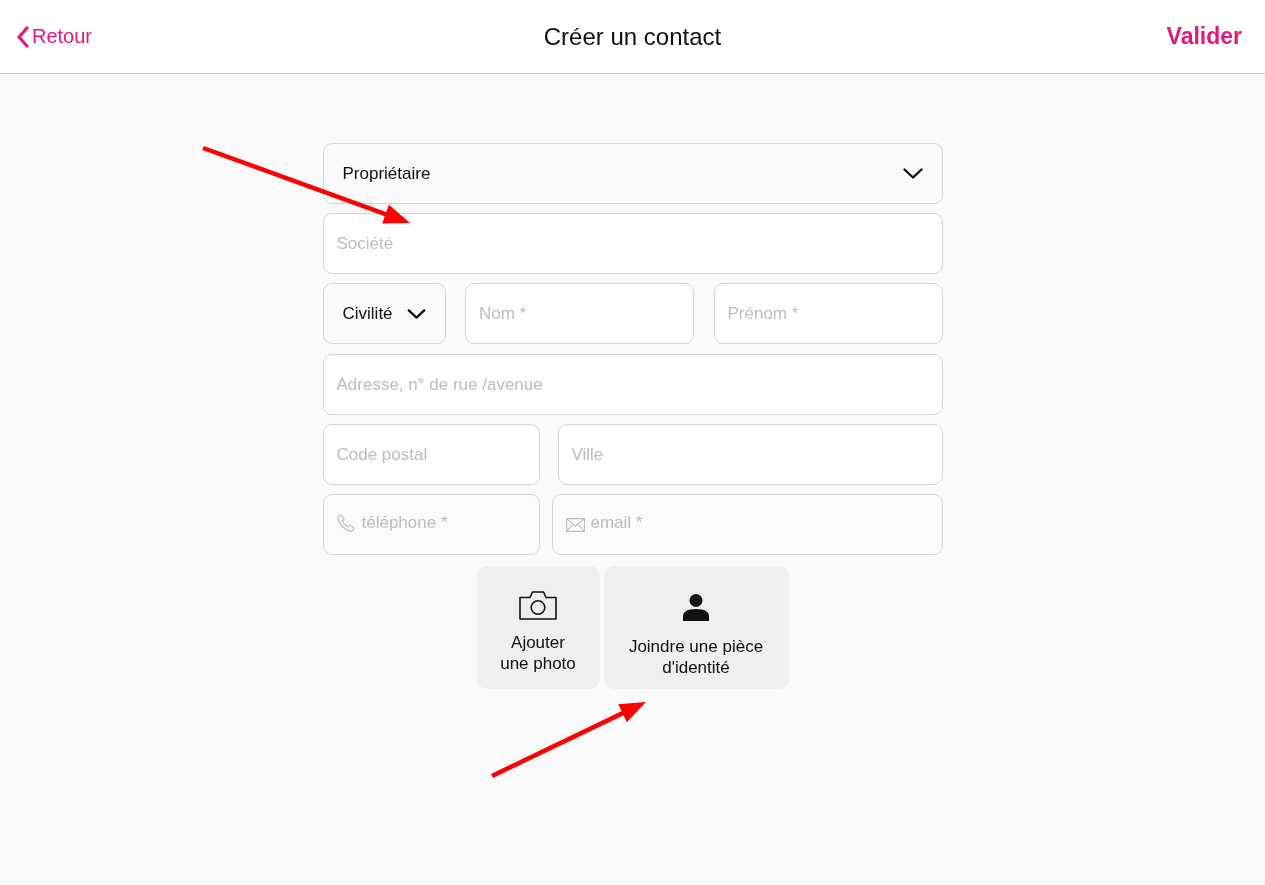 This screenshot has width=1265, height=885. What do you see at coordinates (538, 627) in the screenshot?
I see `add-photo-button: Ajouter une photo` at bounding box center [538, 627].